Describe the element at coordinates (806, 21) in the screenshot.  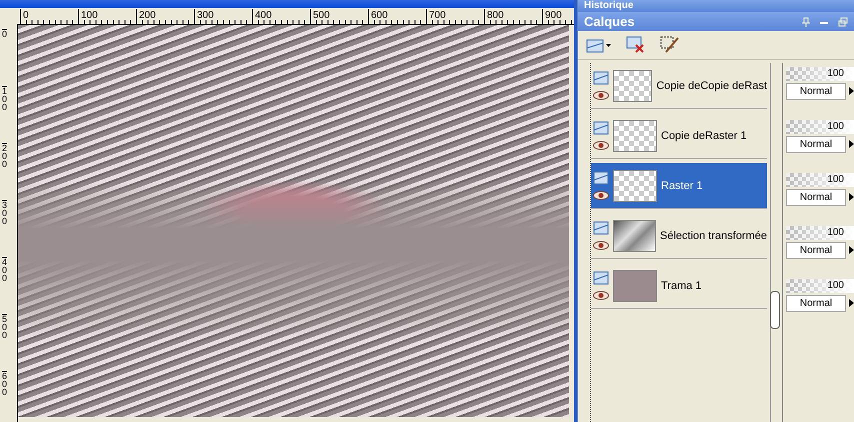
I see `pin-icon` at that location.